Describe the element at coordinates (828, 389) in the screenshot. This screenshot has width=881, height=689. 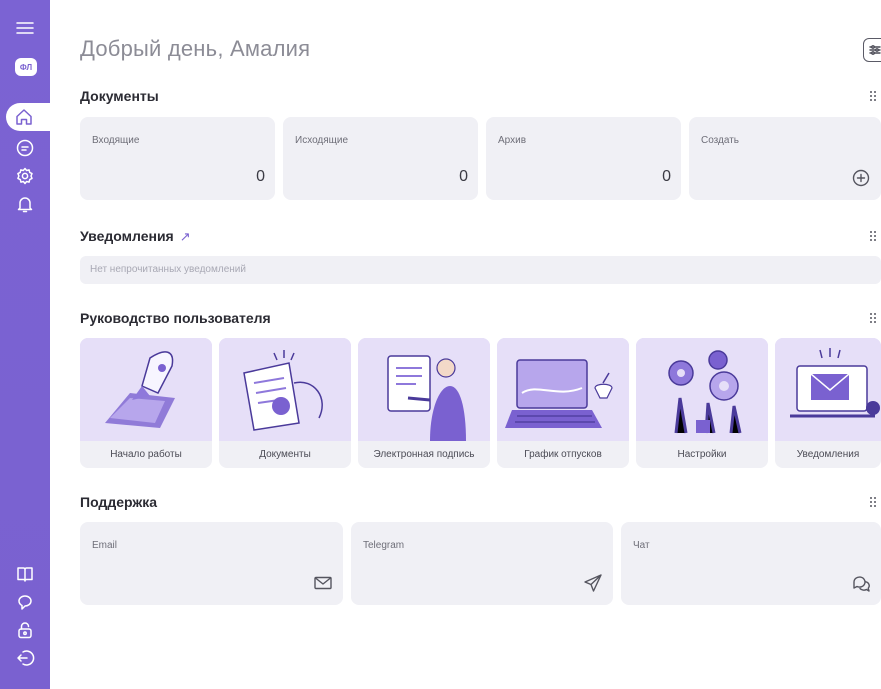
I see `notifications-illustration` at that location.